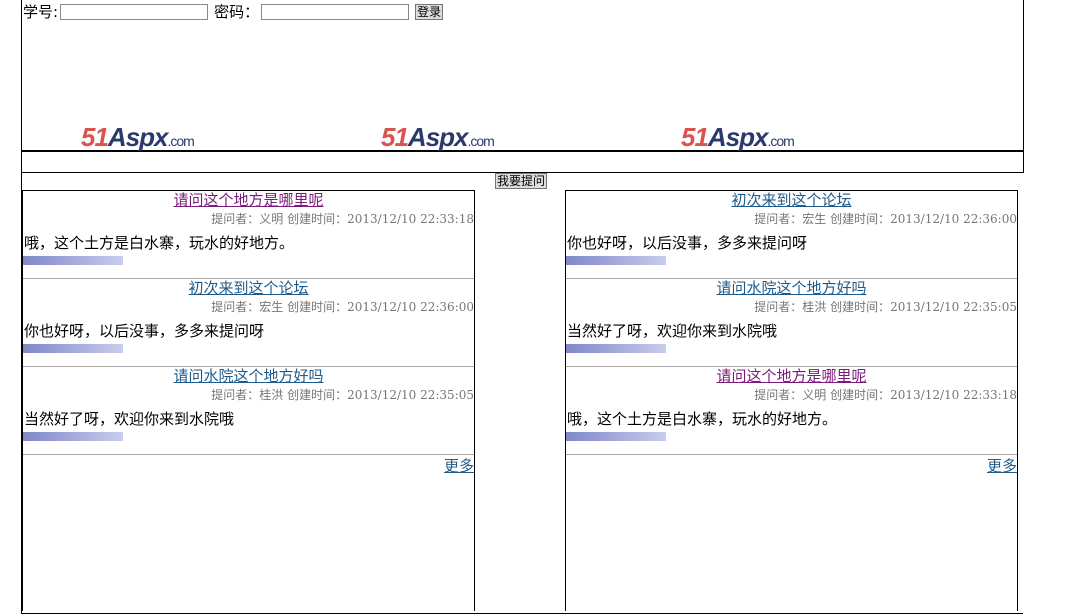 The width and height of the screenshot is (1091, 614). What do you see at coordinates (438, 137) in the screenshot?
I see `logo-2: 51Aspx.com` at bounding box center [438, 137].